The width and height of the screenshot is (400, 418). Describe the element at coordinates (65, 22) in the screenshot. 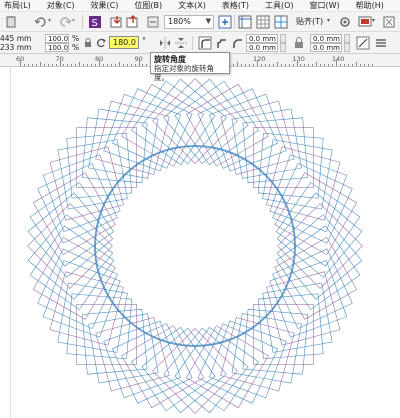

I see `redo-icon` at that location.